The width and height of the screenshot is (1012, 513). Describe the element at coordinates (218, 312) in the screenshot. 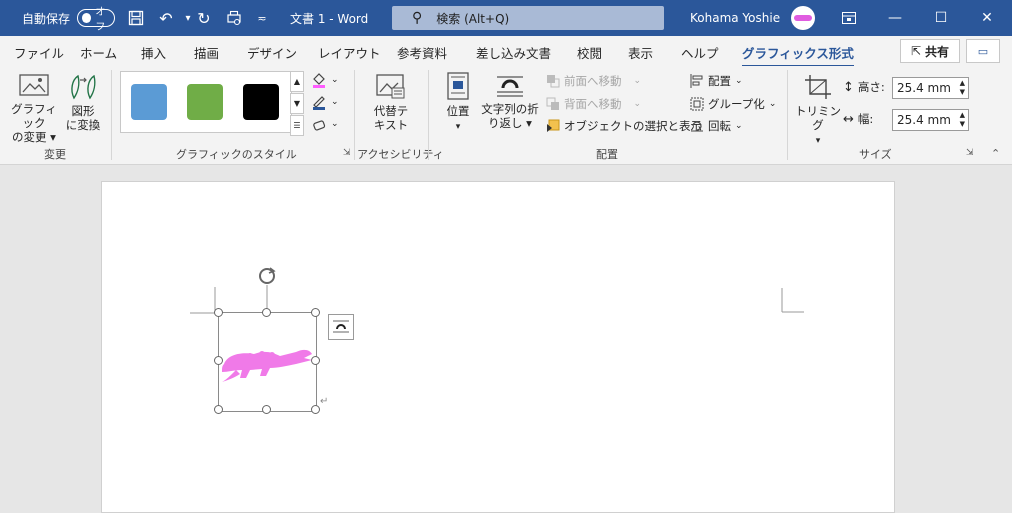

I see `resize-handle-top-left` at that location.